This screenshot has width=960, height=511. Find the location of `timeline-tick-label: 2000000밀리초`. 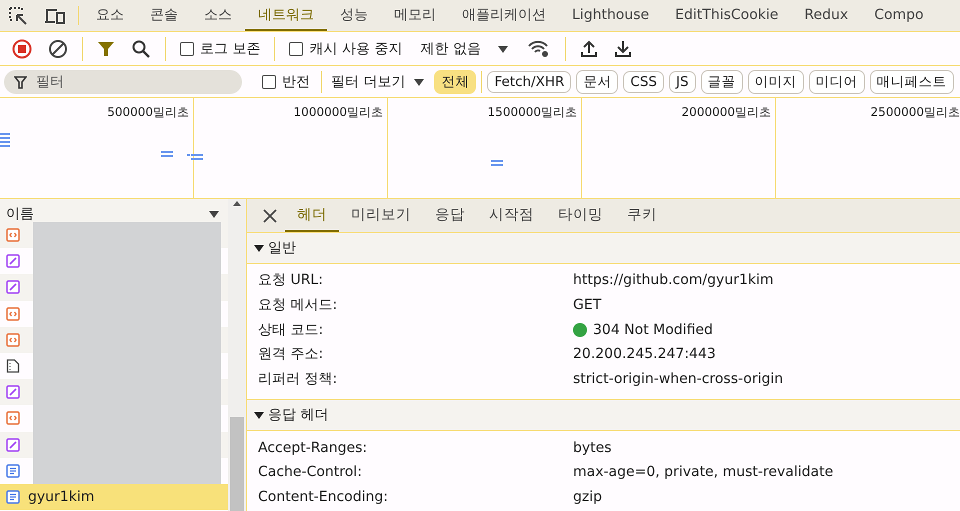

timeline-tick-label: 2000000밀리초 is located at coordinates (726, 112).